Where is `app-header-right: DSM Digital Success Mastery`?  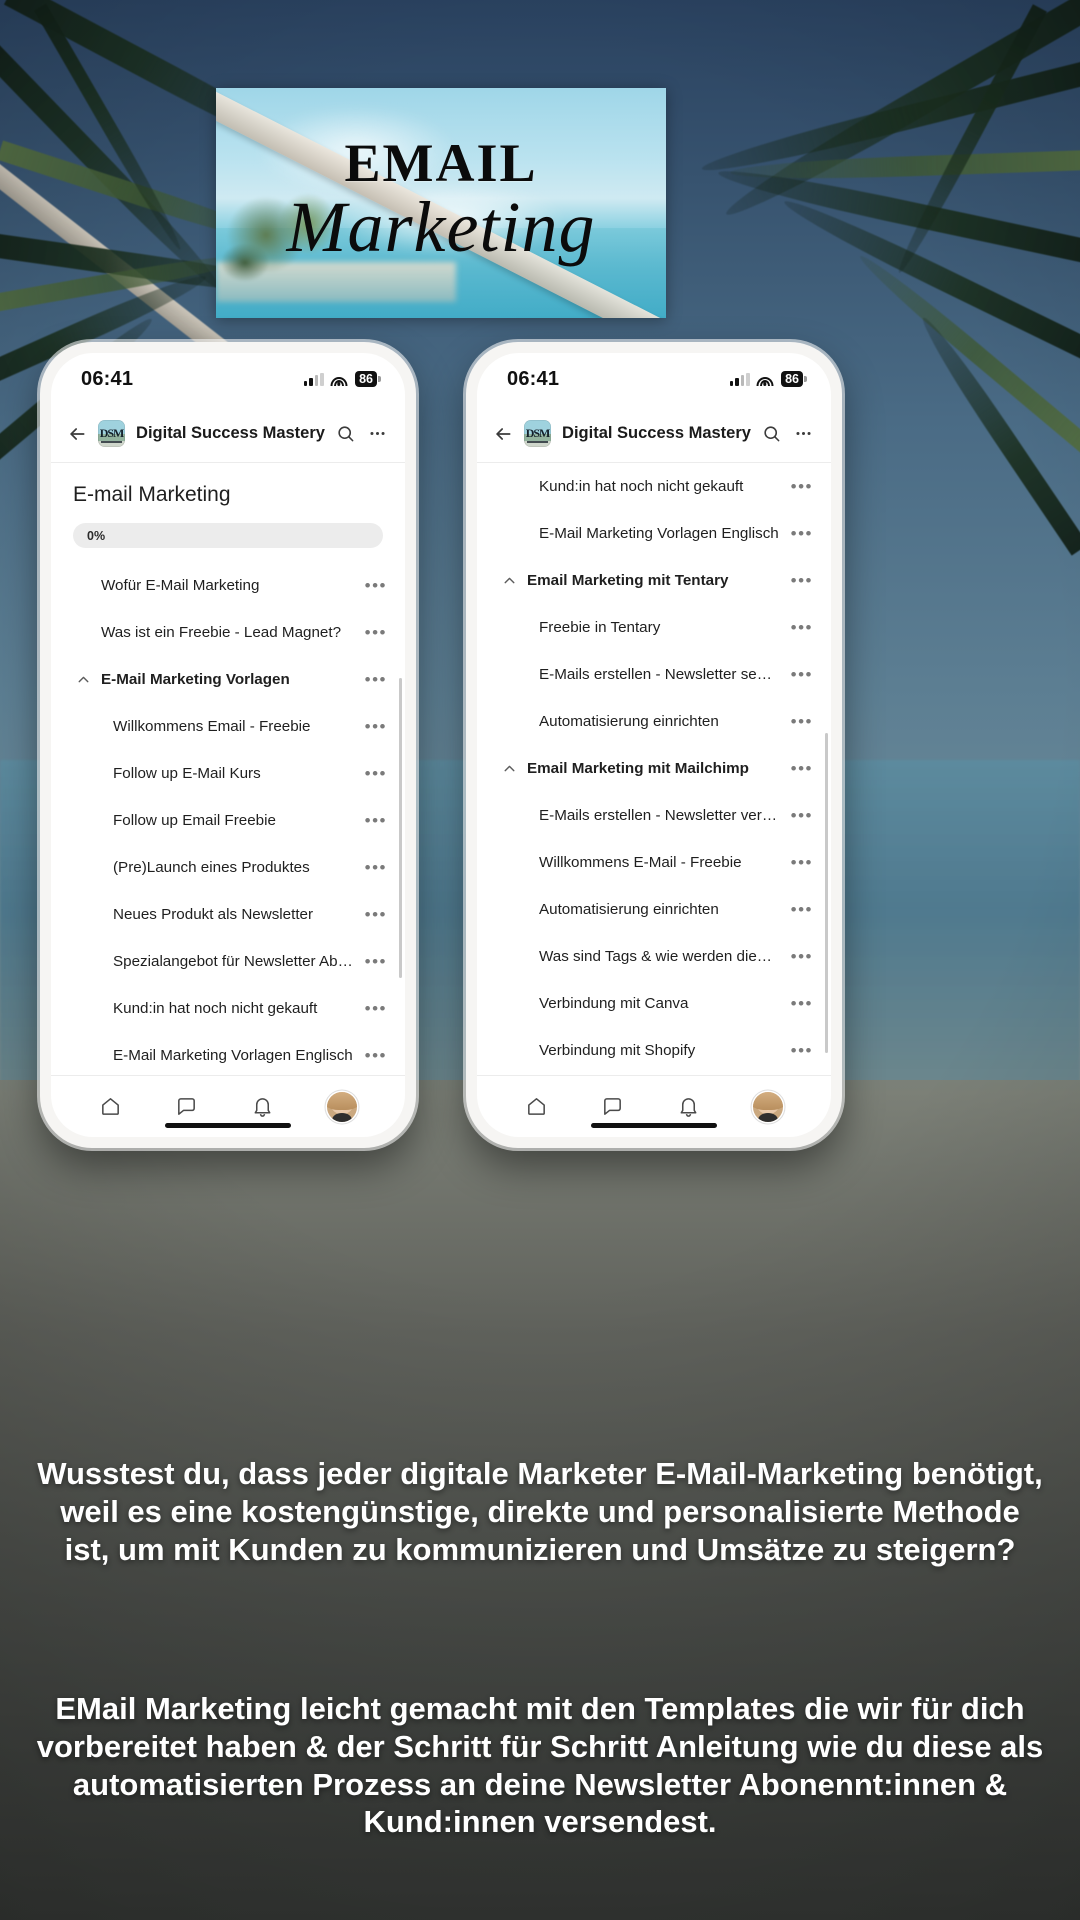
app-header-right: DSM Digital Success Mastery is located at coordinates (654, 434).